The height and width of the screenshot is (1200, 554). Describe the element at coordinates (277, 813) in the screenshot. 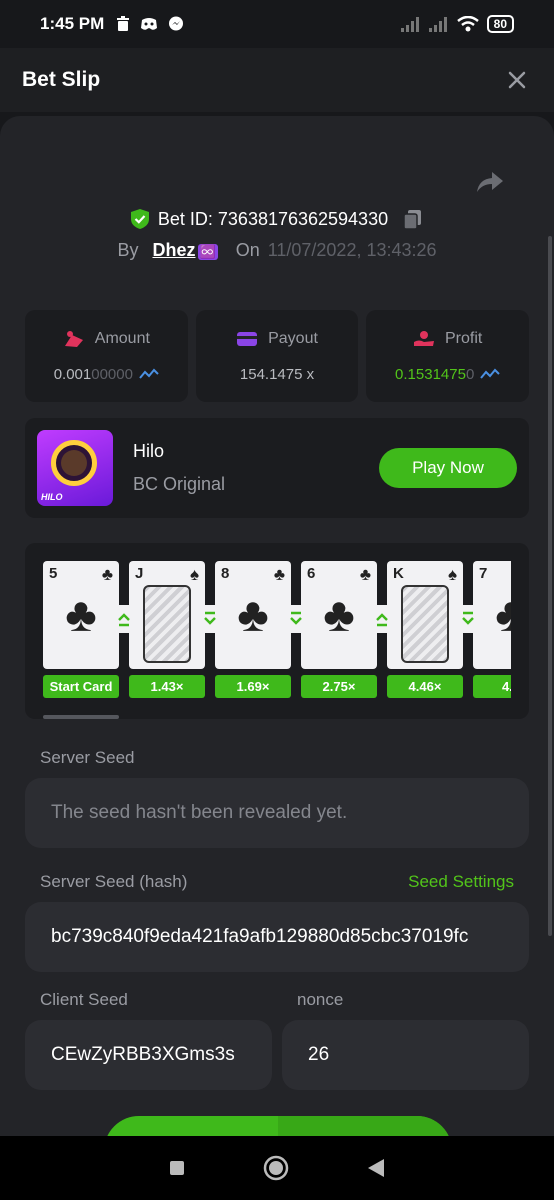

I see `server-seed-field: The seed hasn't been revealed yet.` at that location.